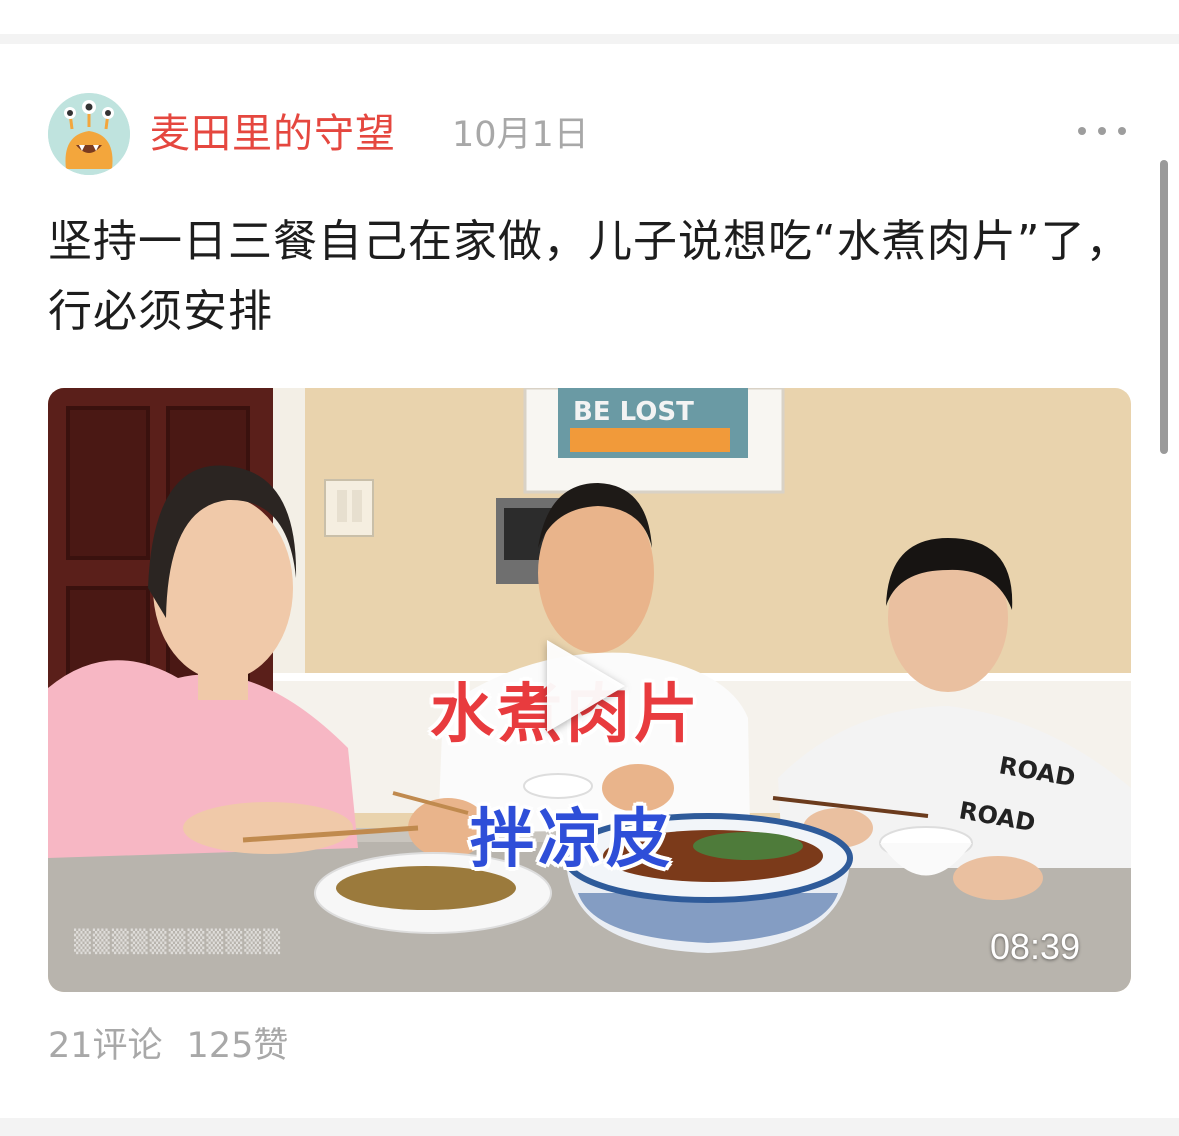 This screenshot has height=1136, width=1179. I want to click on video-duration: 08:39, so click(1035, 946).